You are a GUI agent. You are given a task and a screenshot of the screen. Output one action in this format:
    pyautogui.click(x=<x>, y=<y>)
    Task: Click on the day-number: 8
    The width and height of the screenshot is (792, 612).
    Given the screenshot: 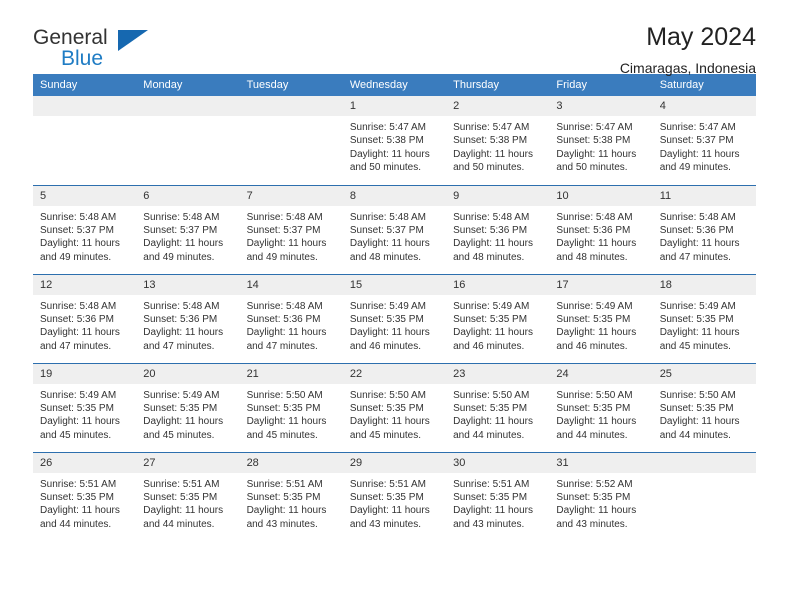 What is the action you would take?
    pyautogui.click(x=394, y=195)
    